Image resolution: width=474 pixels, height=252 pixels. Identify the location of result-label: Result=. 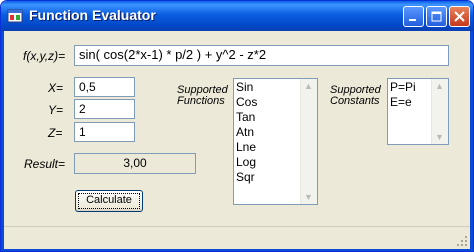
(45, 164).